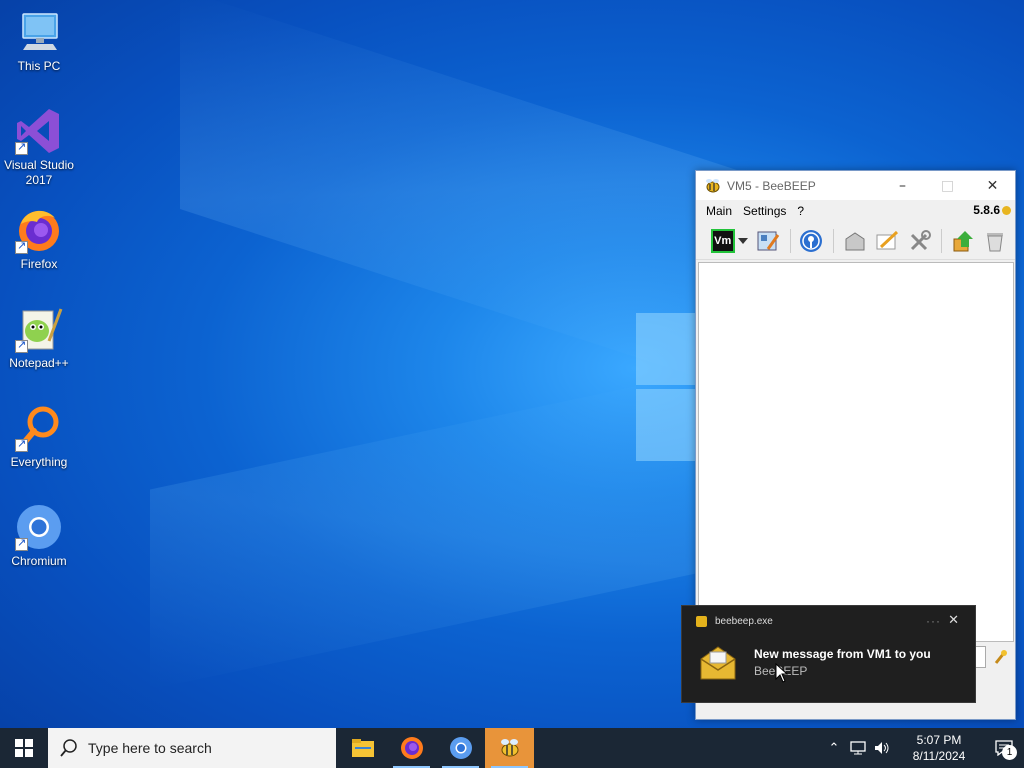 The height and width of the screenshot is (768, 1024). What do you see at coordinates (828, 621) in the screenshot?
I see `toast-header: beebeep.exe ··· ✕` at bounding box center [828, 621].